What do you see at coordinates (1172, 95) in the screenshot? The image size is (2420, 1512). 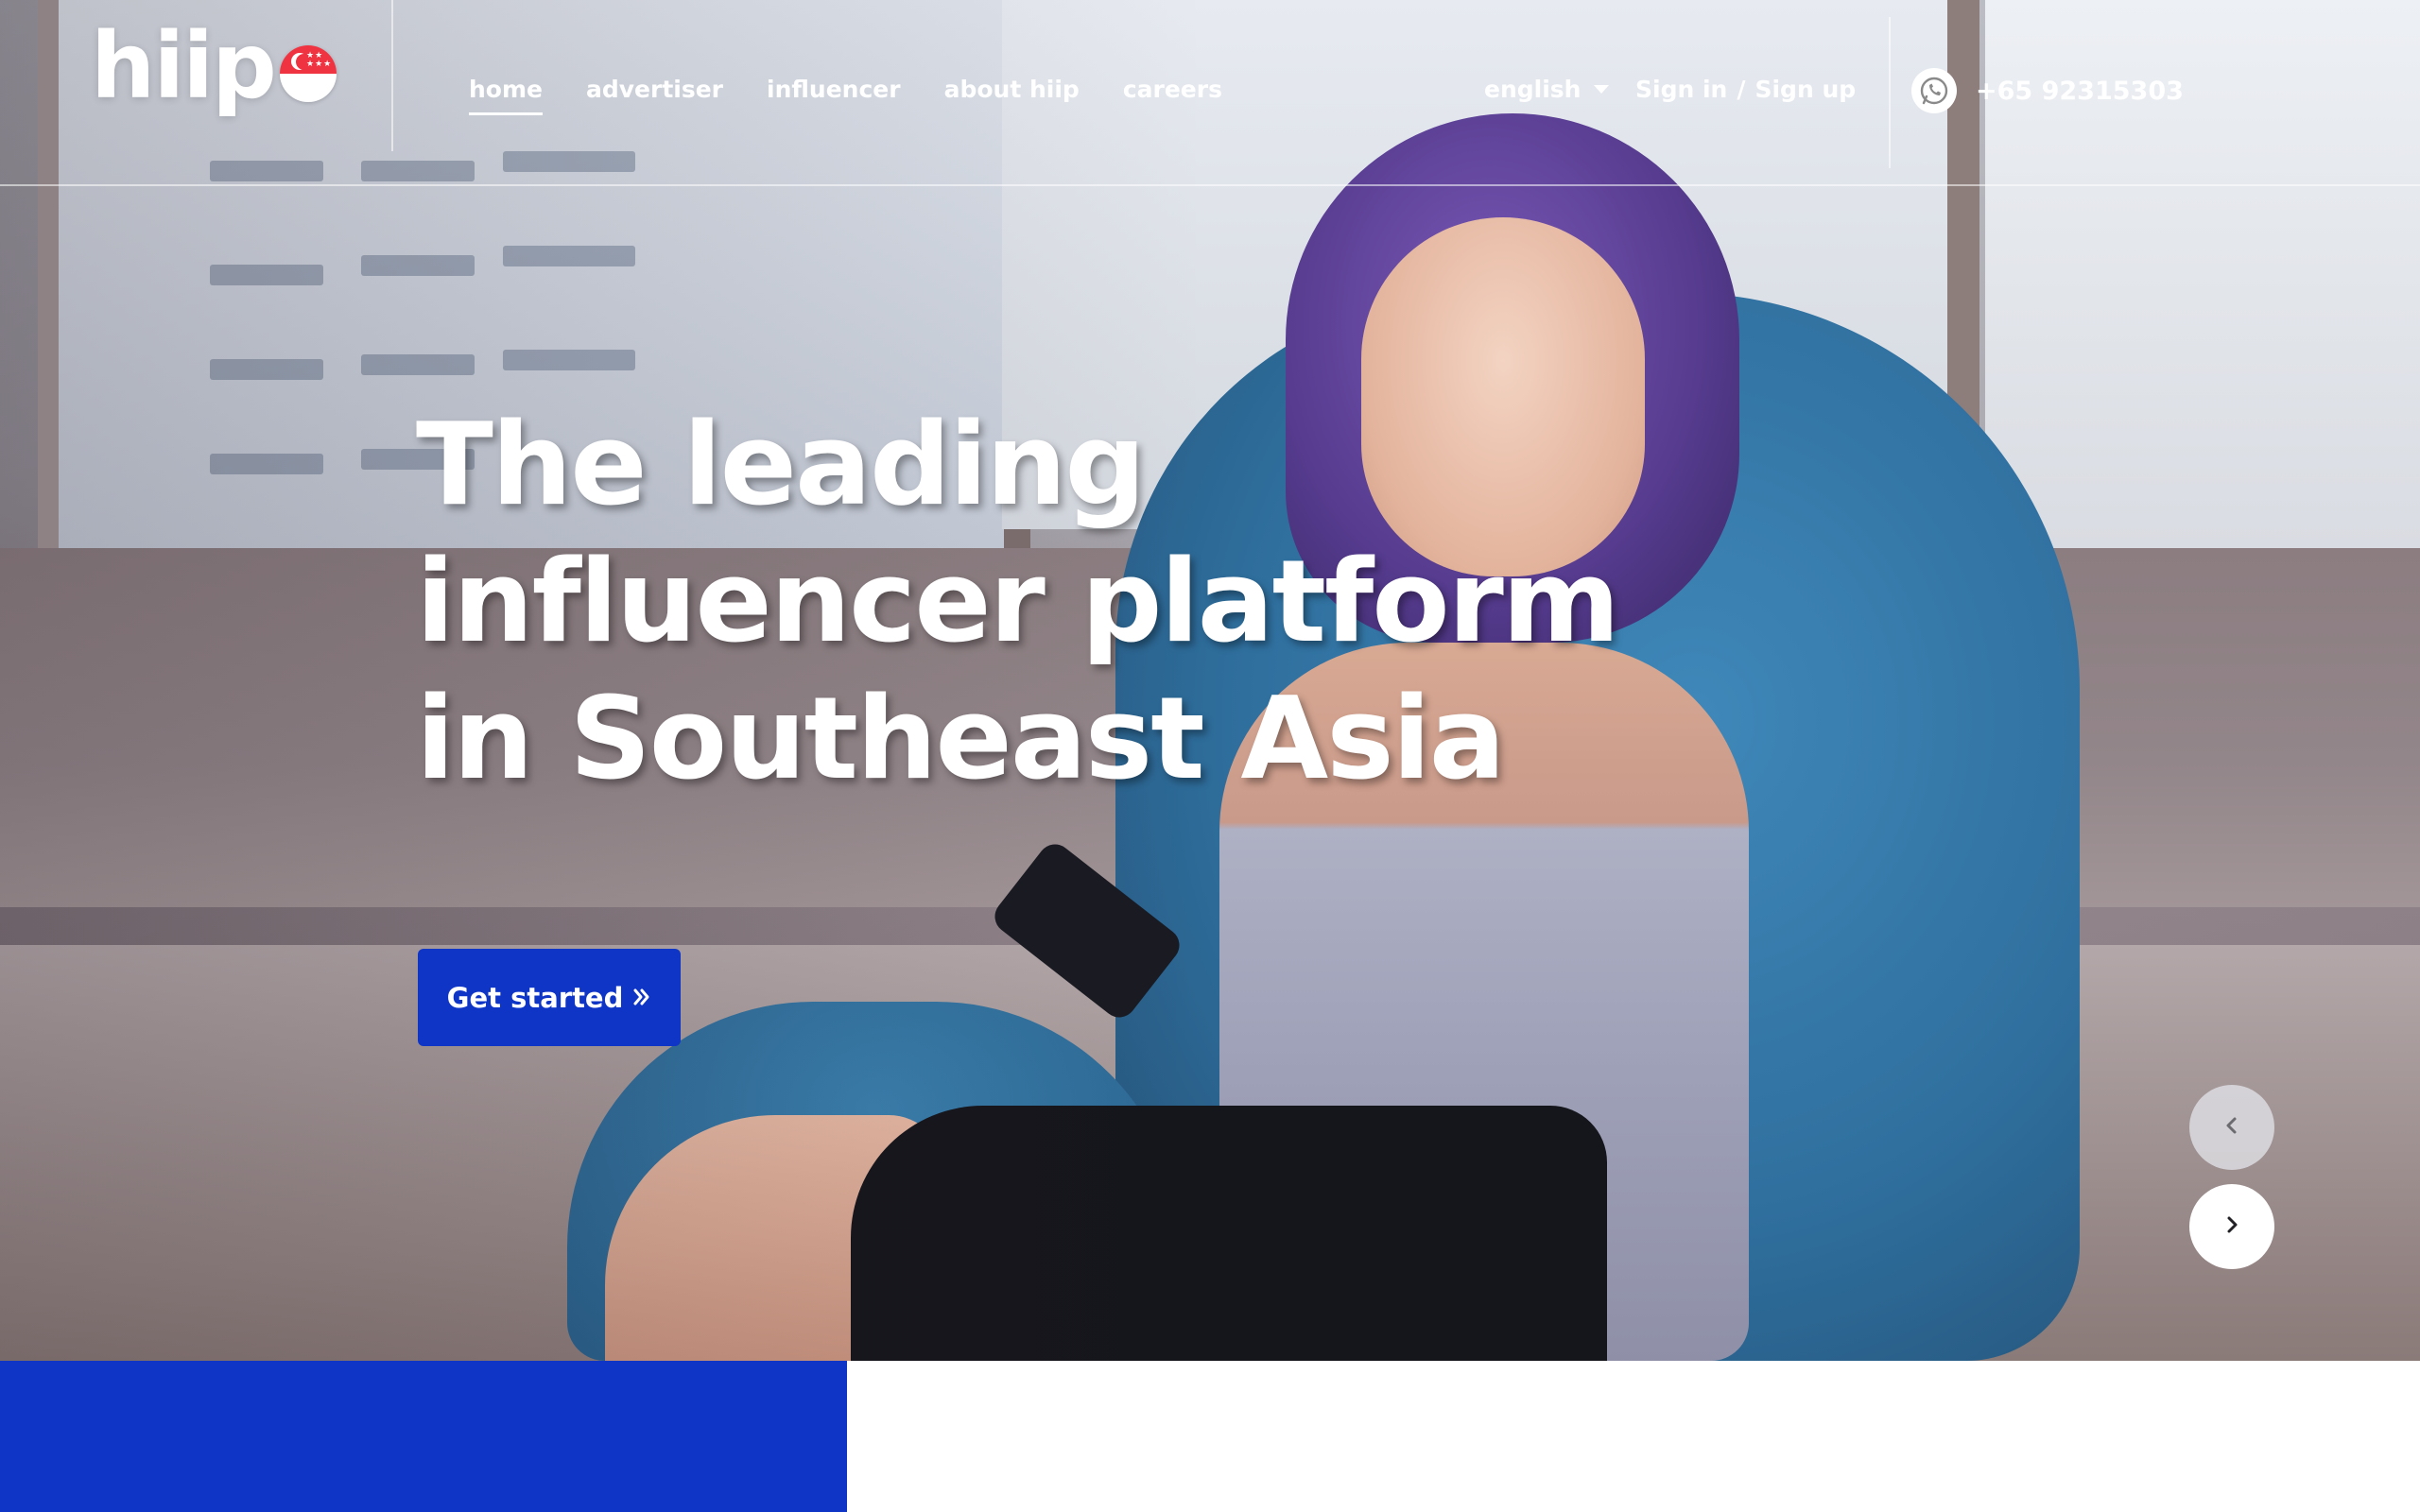 I see `nav-item-careers: careers` at bounding box center [1172, 95].